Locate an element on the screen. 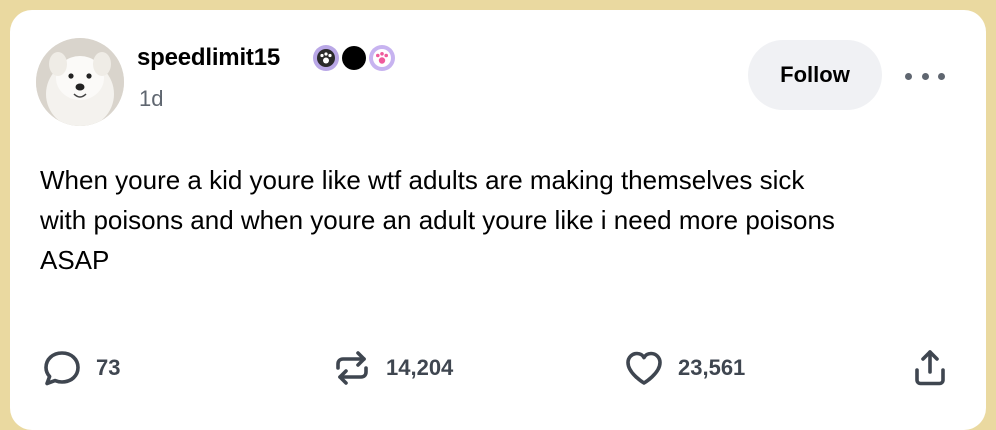 This screenshot has width=996, height=430. like-button: 23,561 is located at coordinates (683, 368).